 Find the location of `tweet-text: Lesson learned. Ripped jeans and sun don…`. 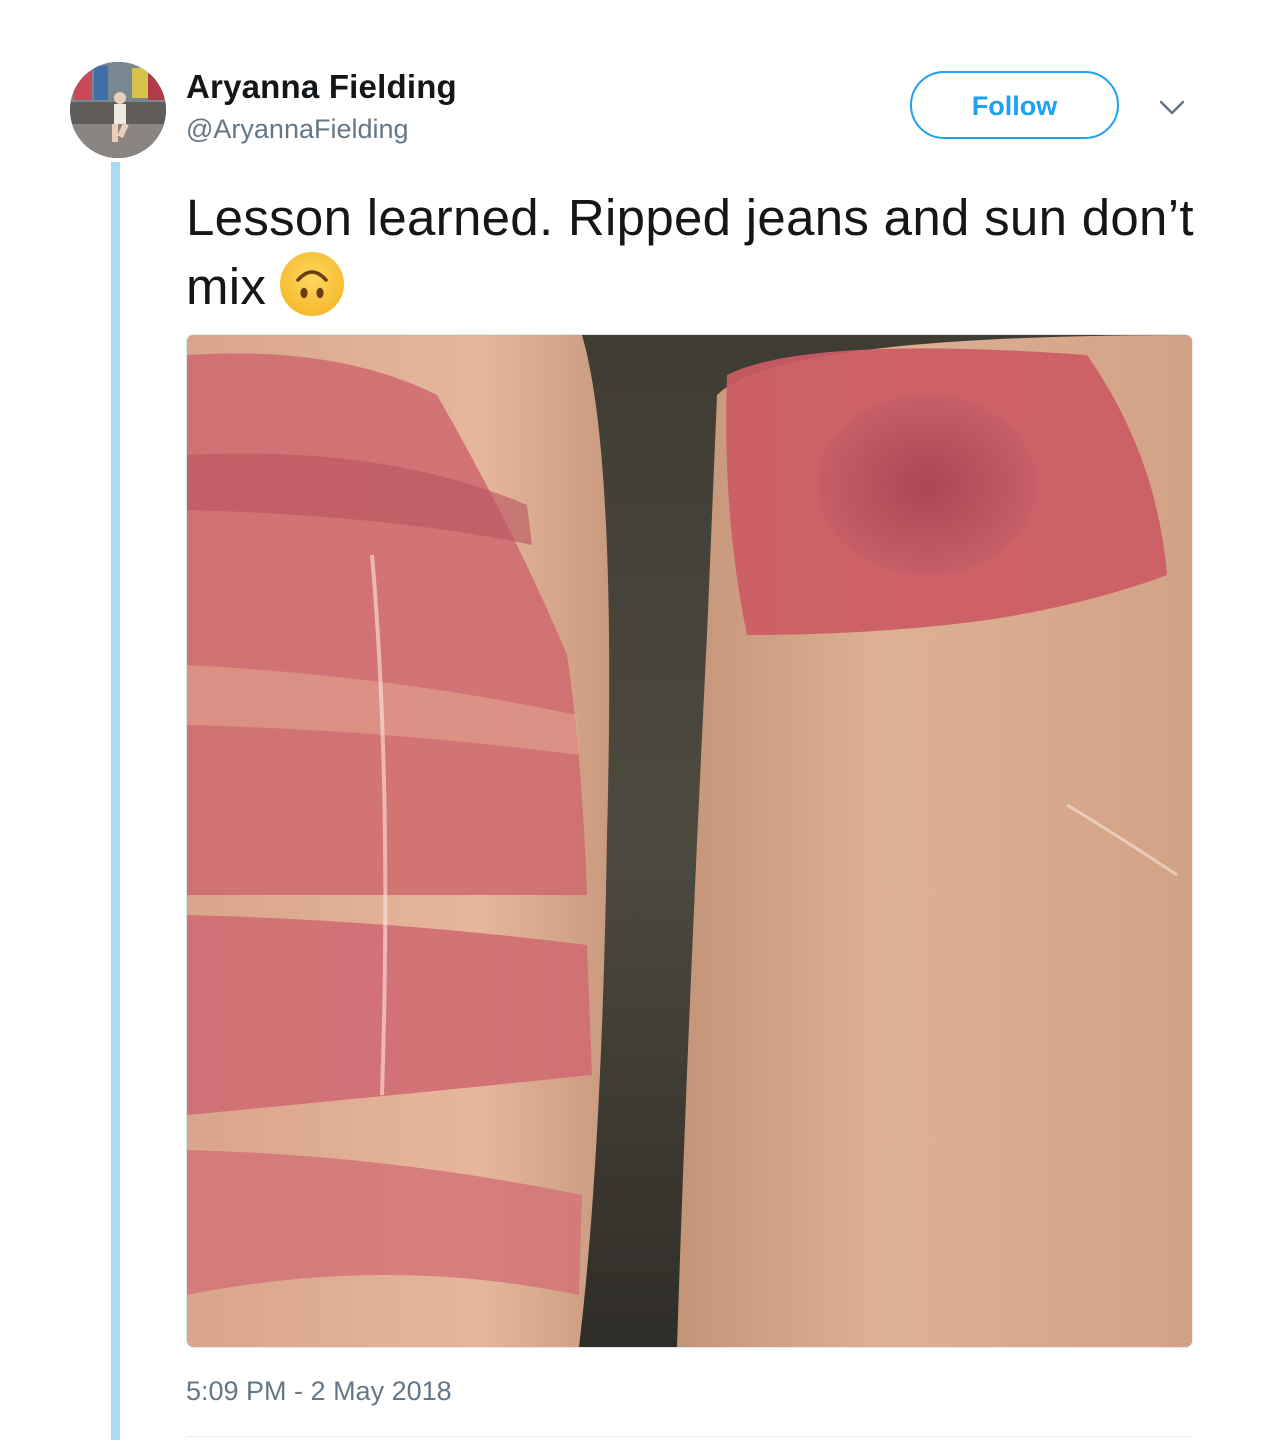

tweet-text: Lesson learned. Ripped jeans and sun don… is located at coordinates (691, 252).